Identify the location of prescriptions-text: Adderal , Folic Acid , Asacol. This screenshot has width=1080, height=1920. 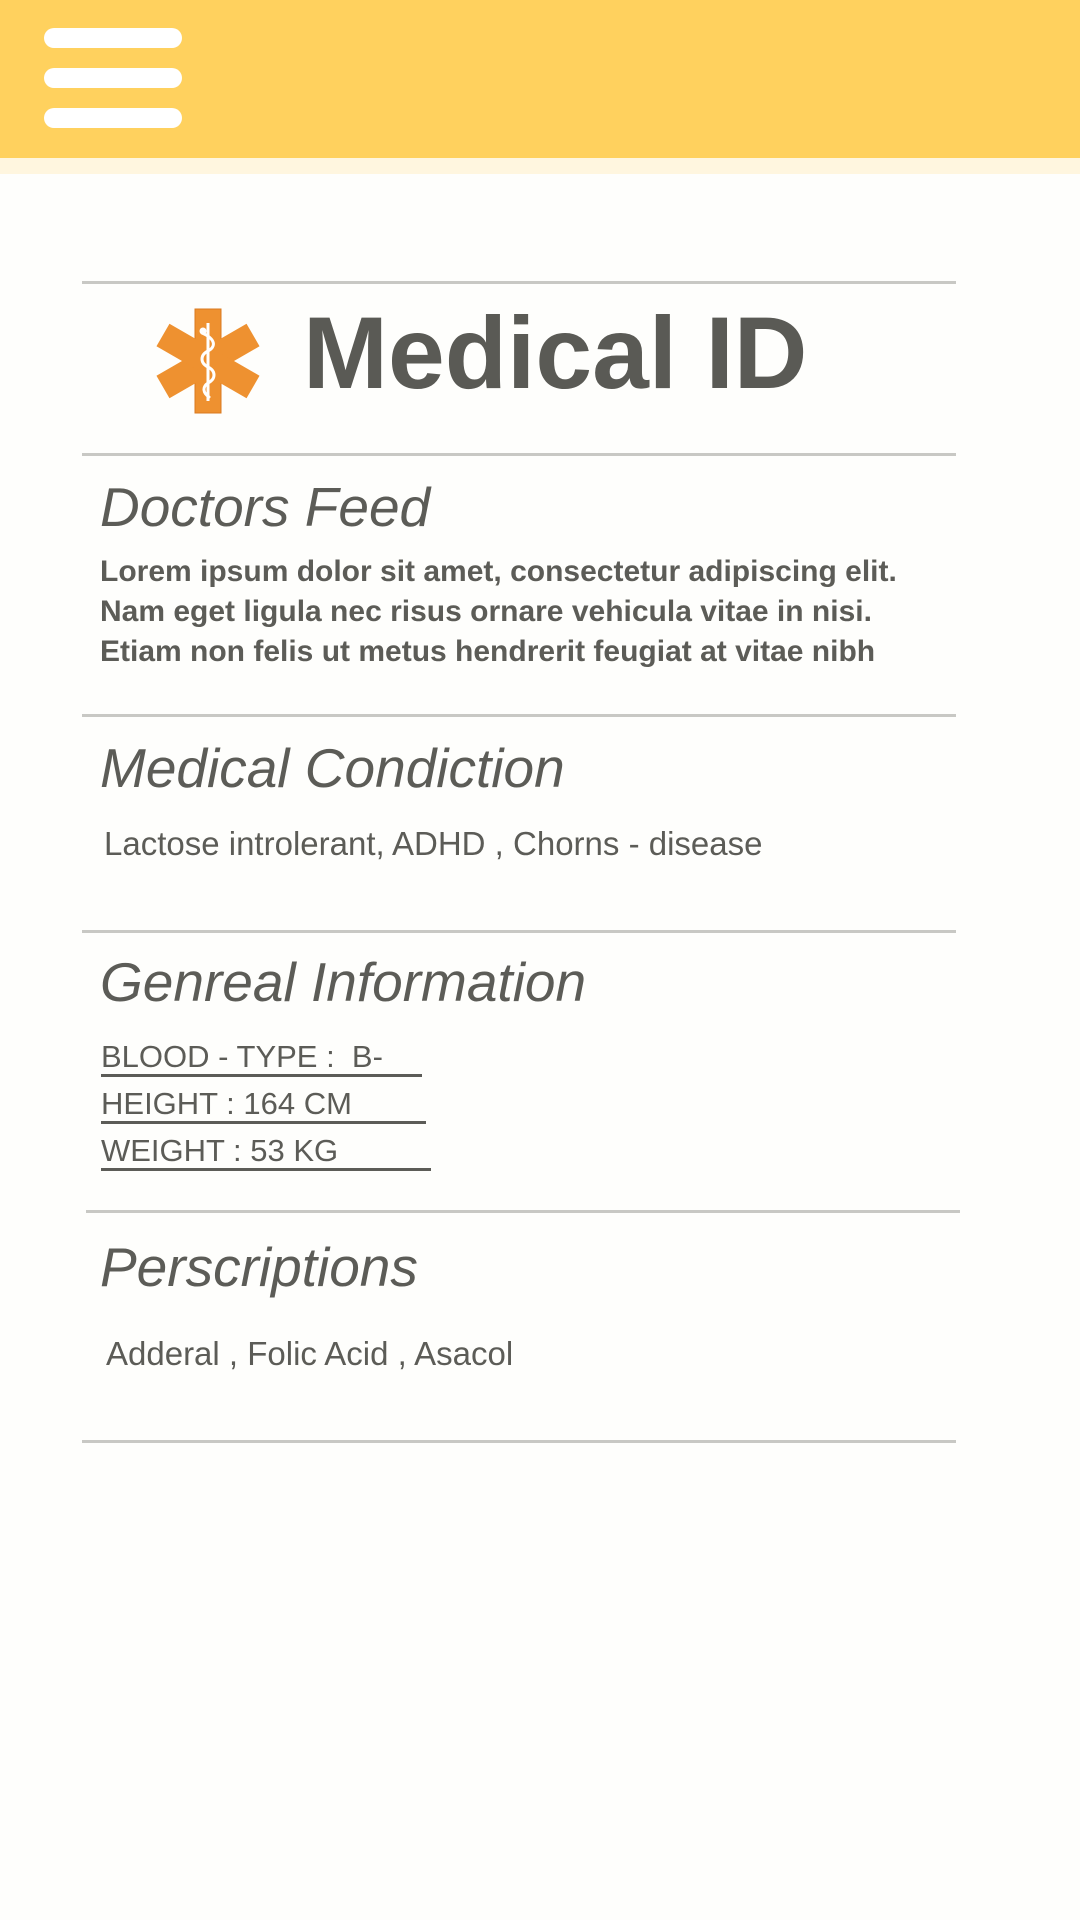
(310, 1353).